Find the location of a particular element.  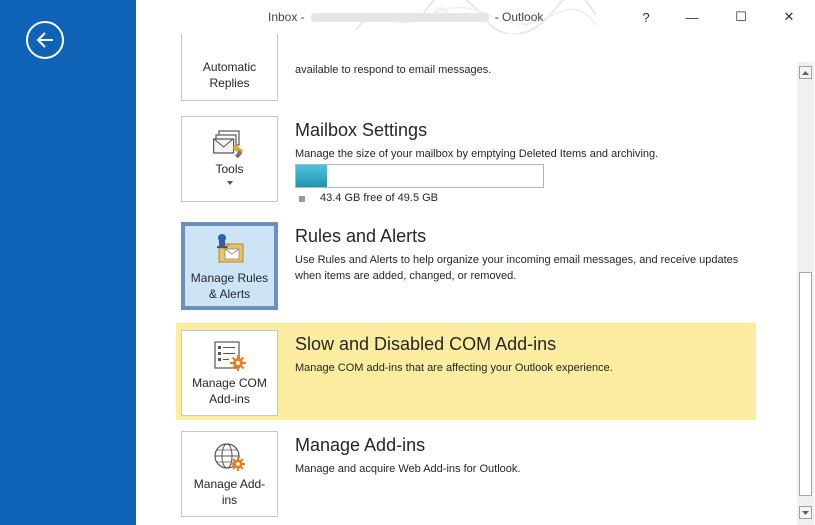

tools-label: Tools is located at coordinates (229, 169).